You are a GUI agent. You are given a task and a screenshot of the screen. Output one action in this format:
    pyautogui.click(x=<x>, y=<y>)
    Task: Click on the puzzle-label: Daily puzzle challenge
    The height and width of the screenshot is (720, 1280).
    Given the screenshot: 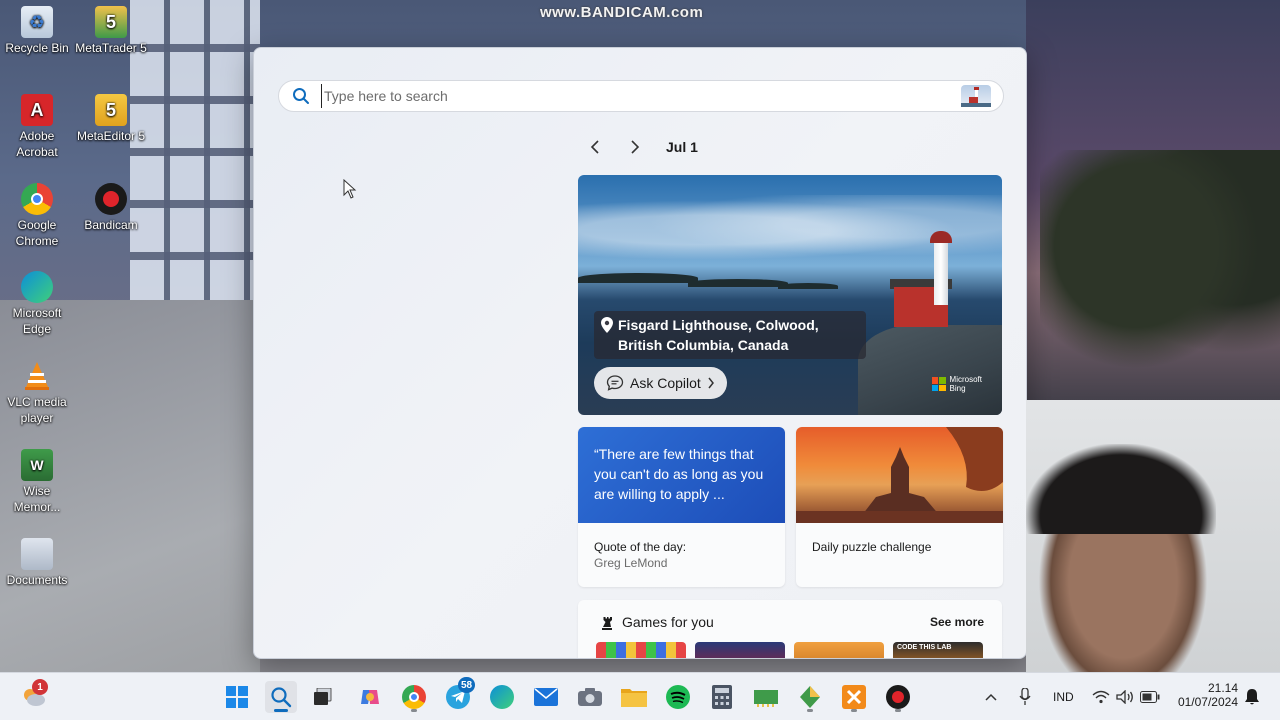 What is the action you would take?
    pyautogui.click(x=872, y=547)
    